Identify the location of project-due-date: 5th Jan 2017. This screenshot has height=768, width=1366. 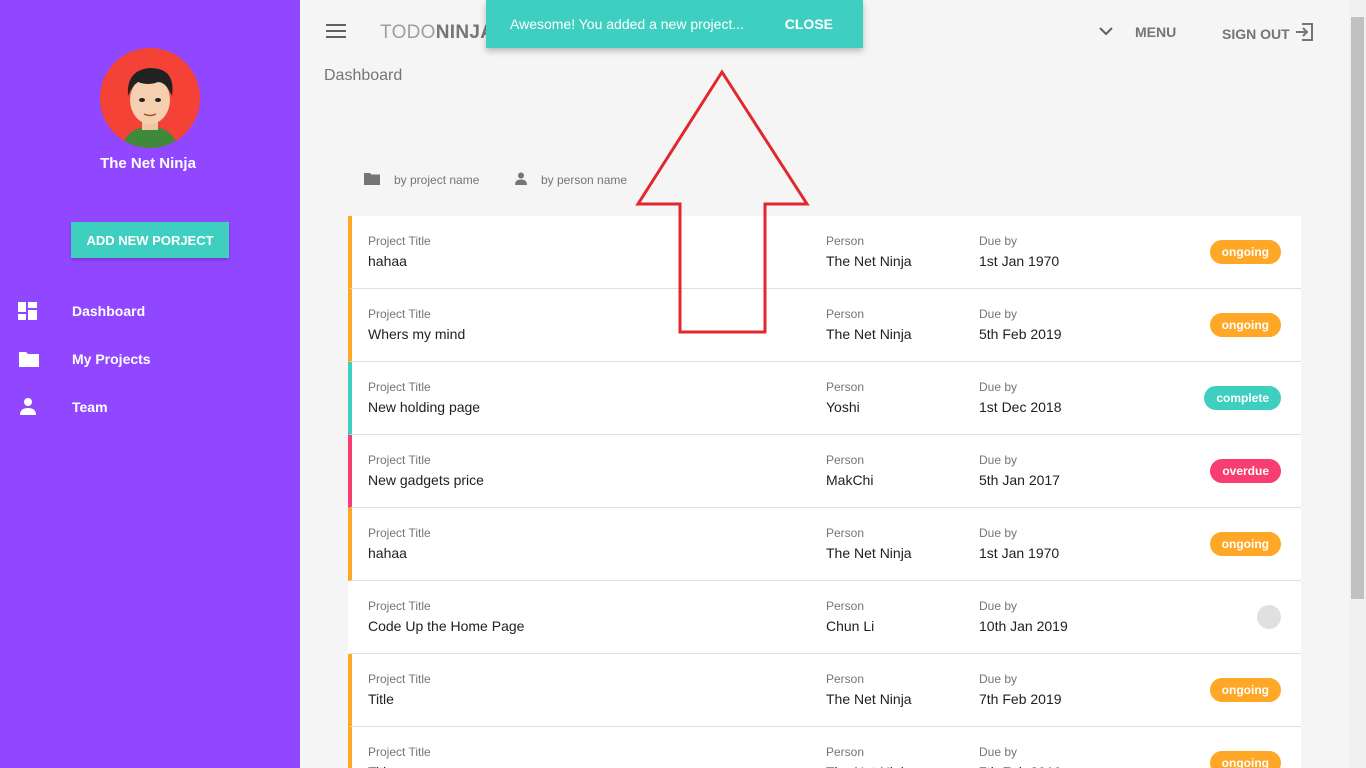
(1019, 480).